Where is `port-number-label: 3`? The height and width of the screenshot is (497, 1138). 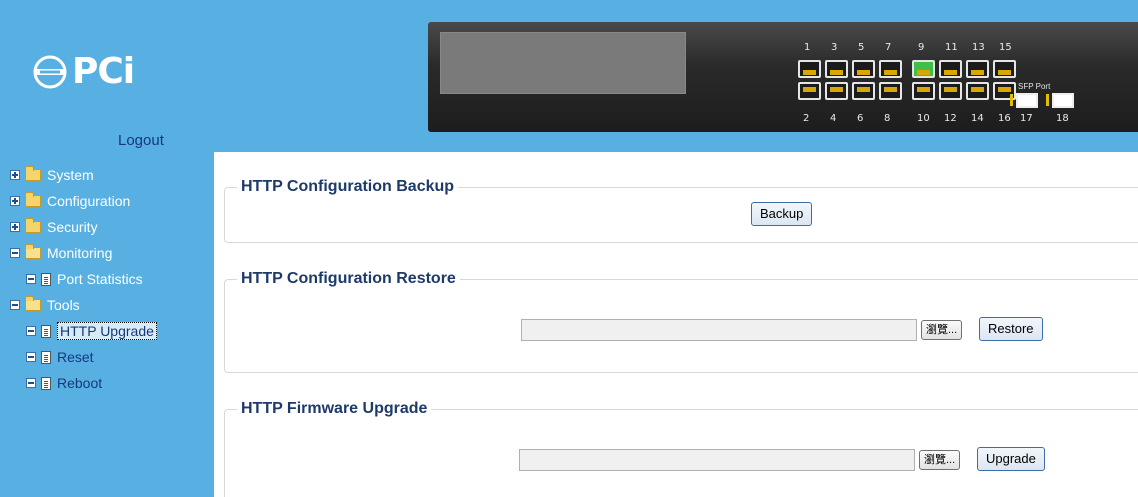 port-number-label: 3 is located at coordinates (834, 47).